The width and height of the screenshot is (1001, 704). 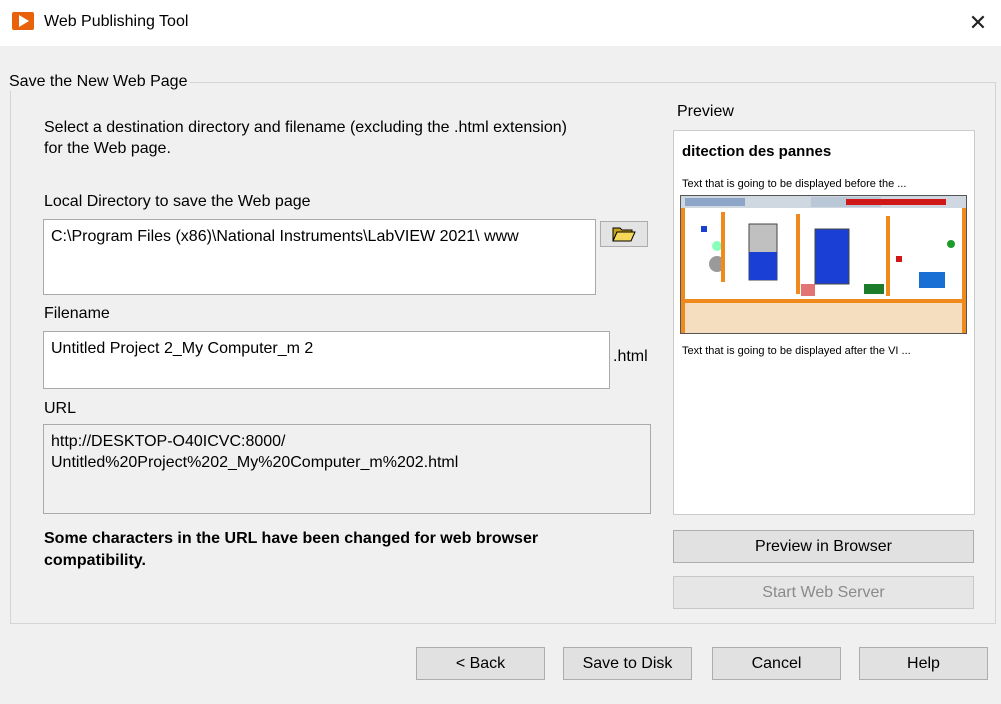 I want to click on preview-page-title: ditection des pannes, so click(x=757, y=151).